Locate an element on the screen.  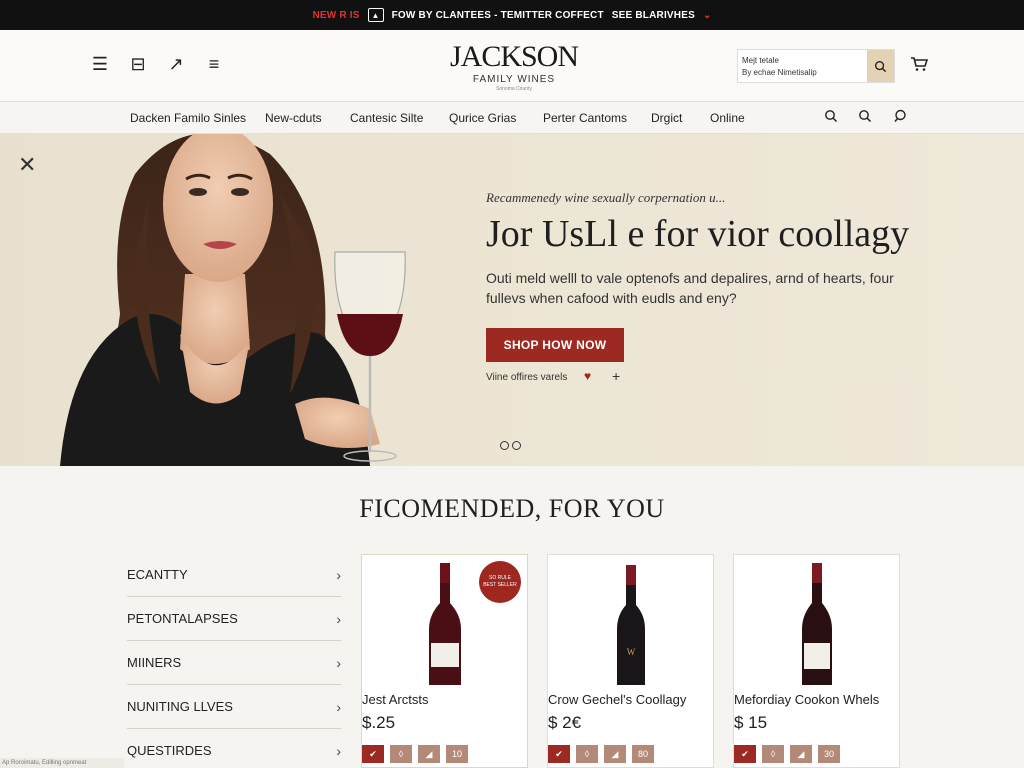
promo-text: FOW BY CLANTEES - TEMITTER COFFECT is located at coordinates (497, 15).